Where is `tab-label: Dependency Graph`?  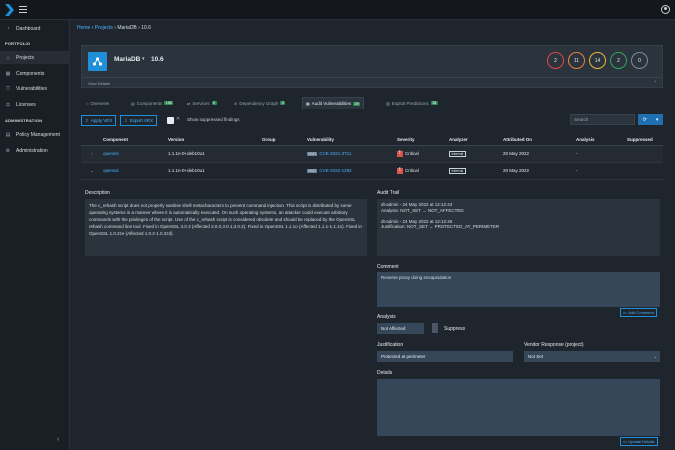 tab-label: Dependency Graph is located at coordinates (259, 103).